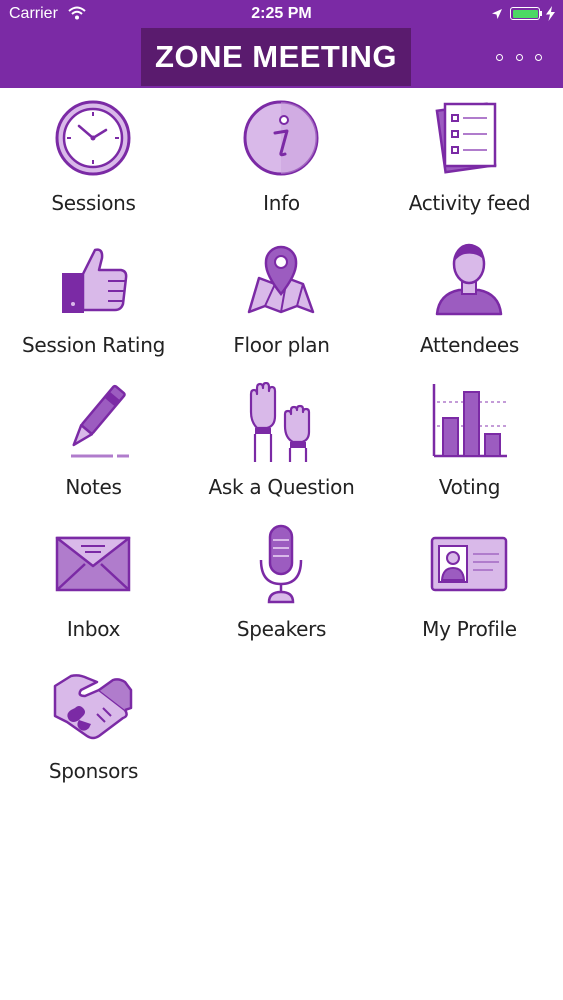  I want to click on status-time: 2:25 PM, so click(281, 13).